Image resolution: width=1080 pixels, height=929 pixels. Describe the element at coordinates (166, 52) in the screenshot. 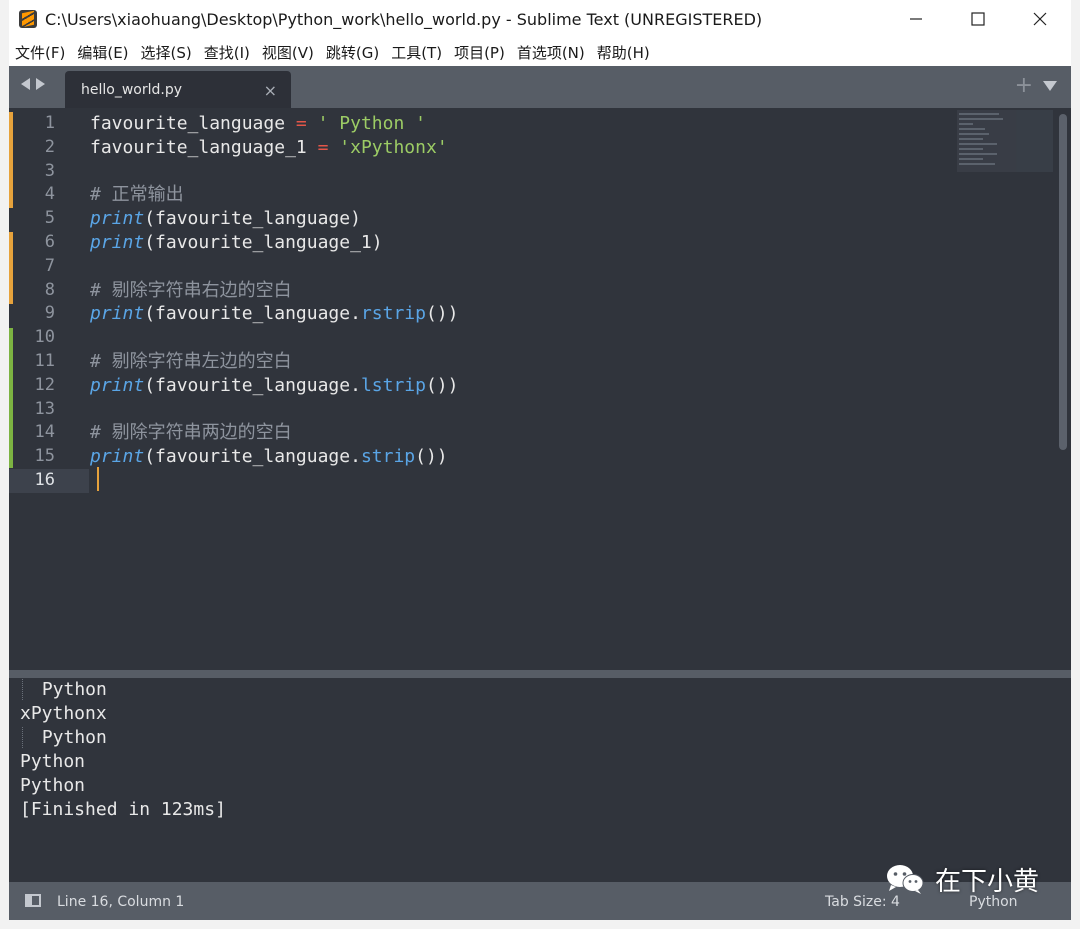

I see `menu-selection: 选择(S)` at that location.